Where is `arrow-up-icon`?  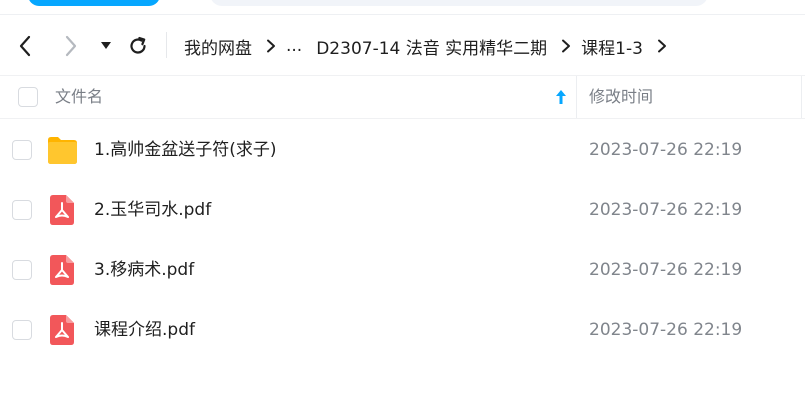 arrow-up-icon is located at coordinates (561, 97).